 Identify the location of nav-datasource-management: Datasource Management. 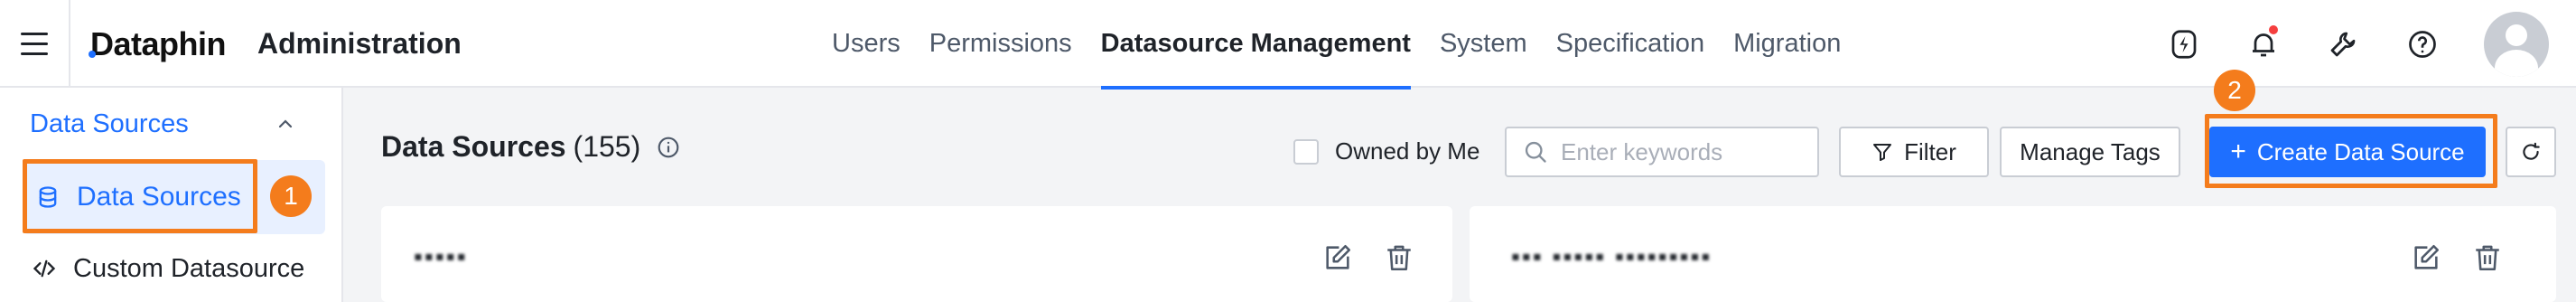
(1256, 45).